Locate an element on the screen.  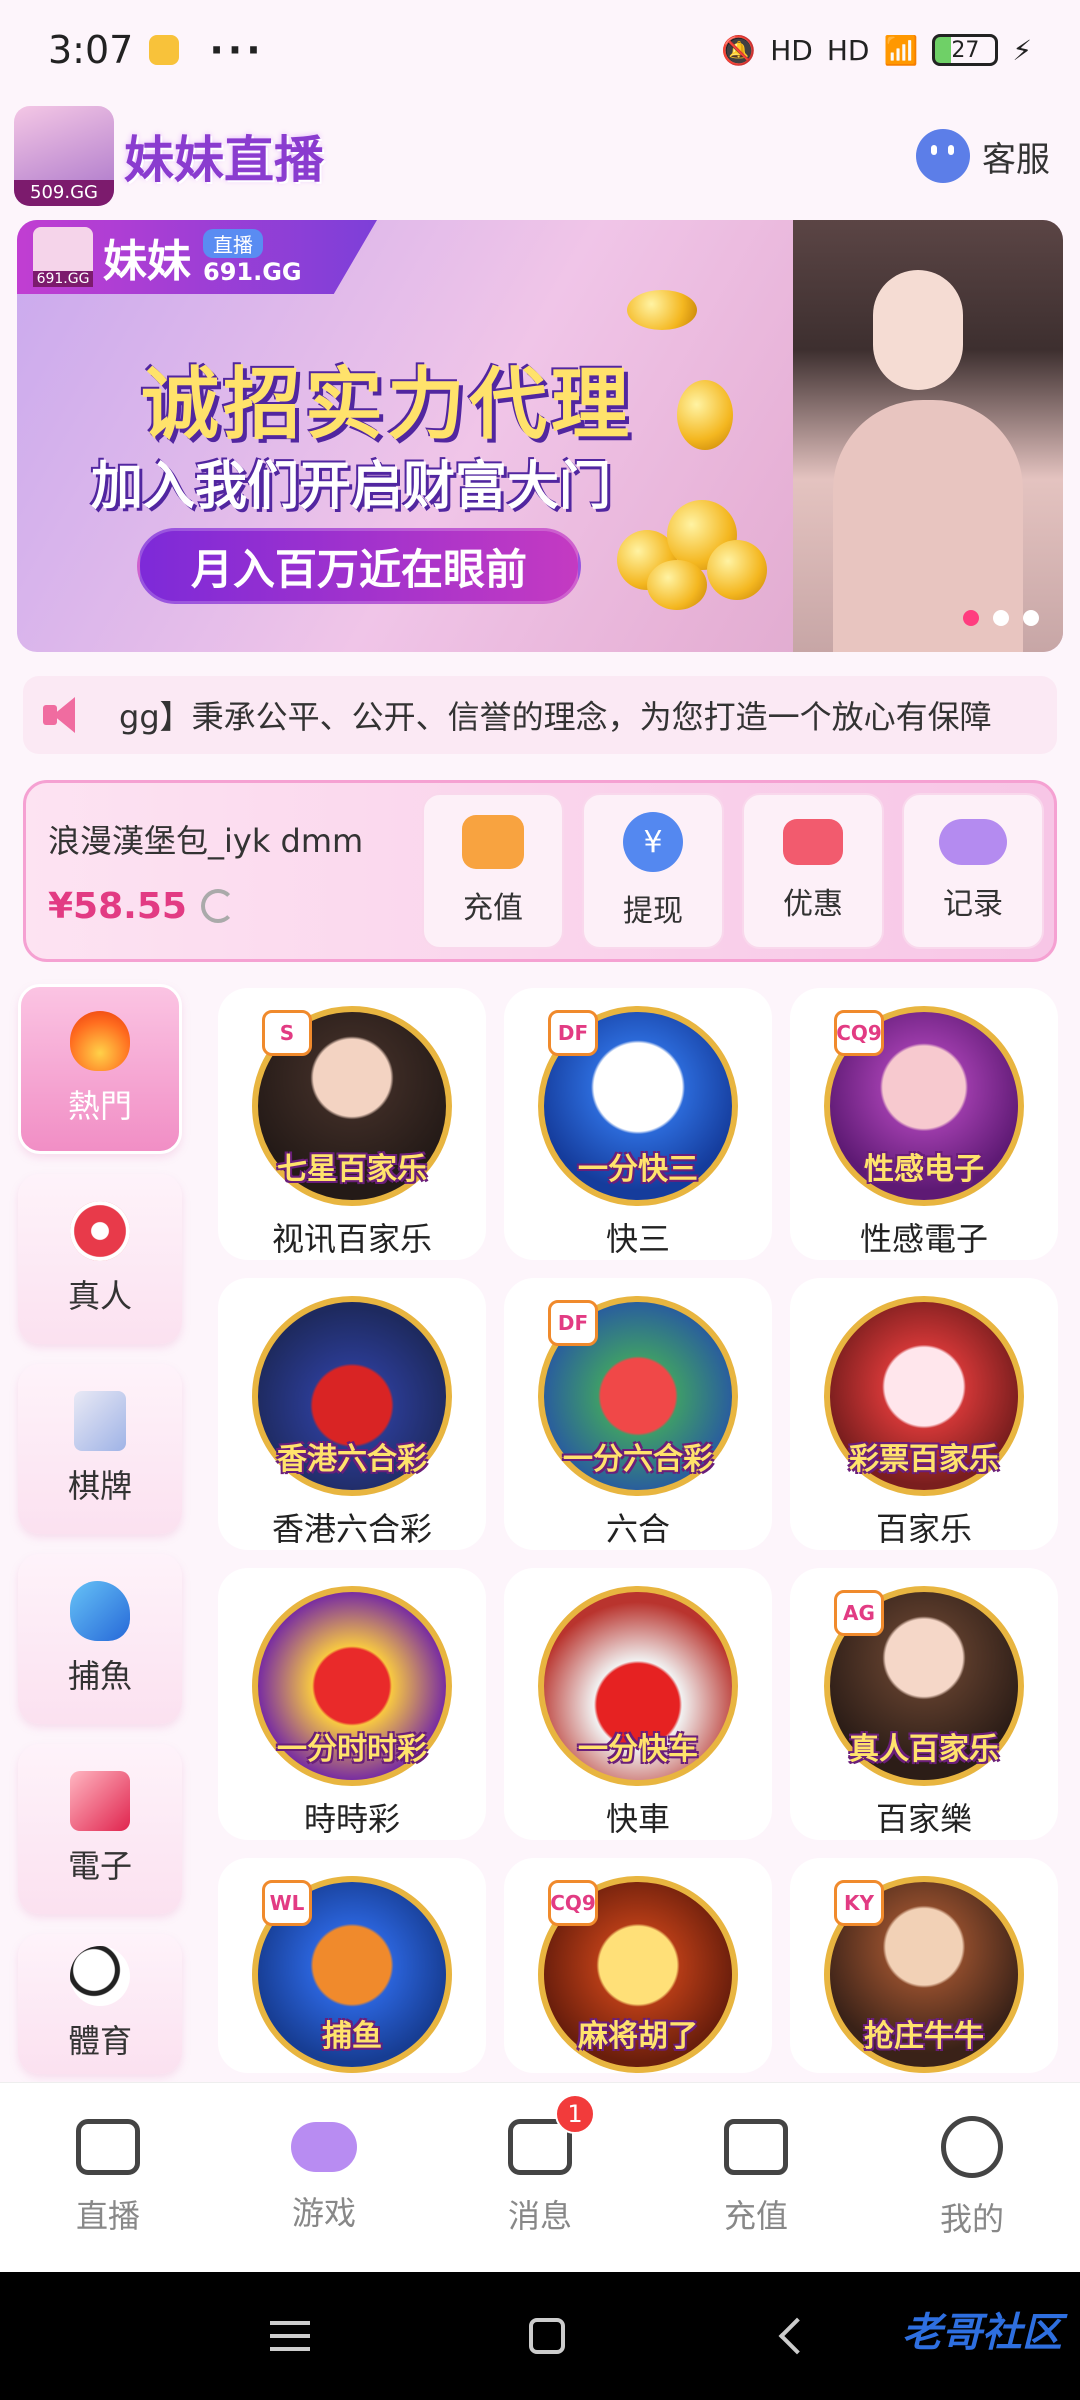
category-sidebar: 熱門 真人 棋牌 捕魚 電子 體育 is located at coordinates (101, 1539).